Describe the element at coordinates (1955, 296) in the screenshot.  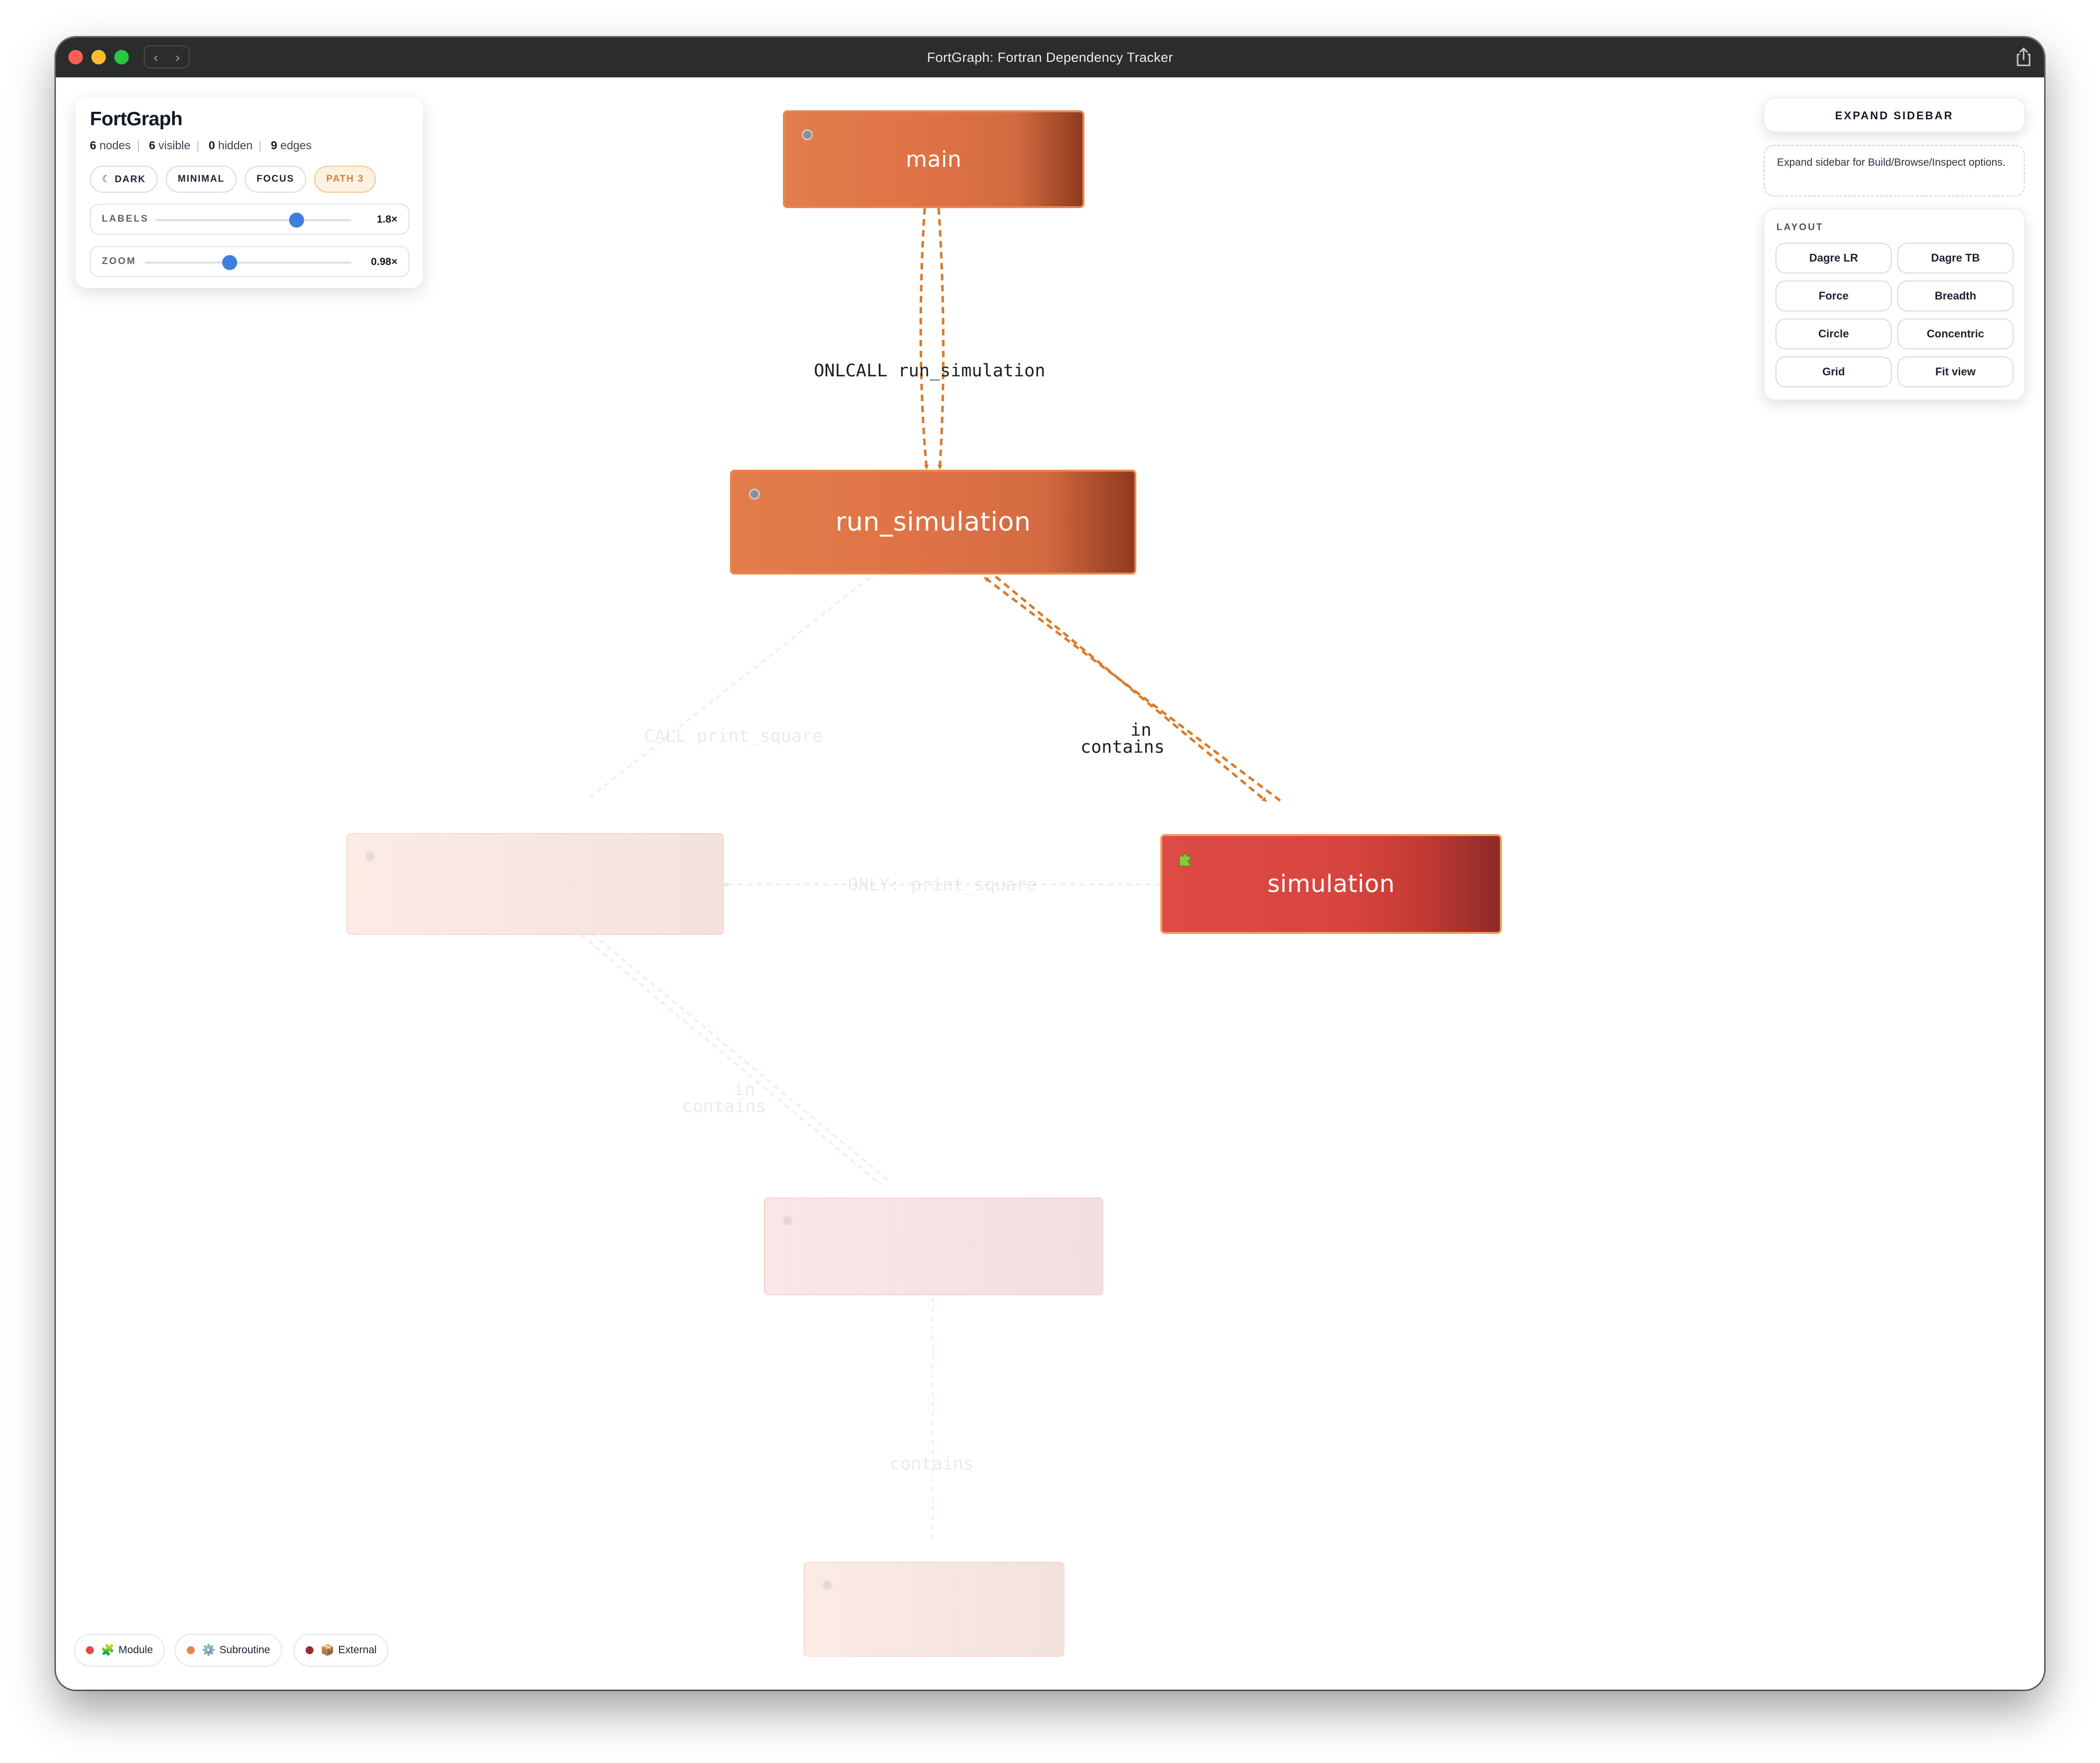
I see `layout-breadth-button: Breadth` at that location.